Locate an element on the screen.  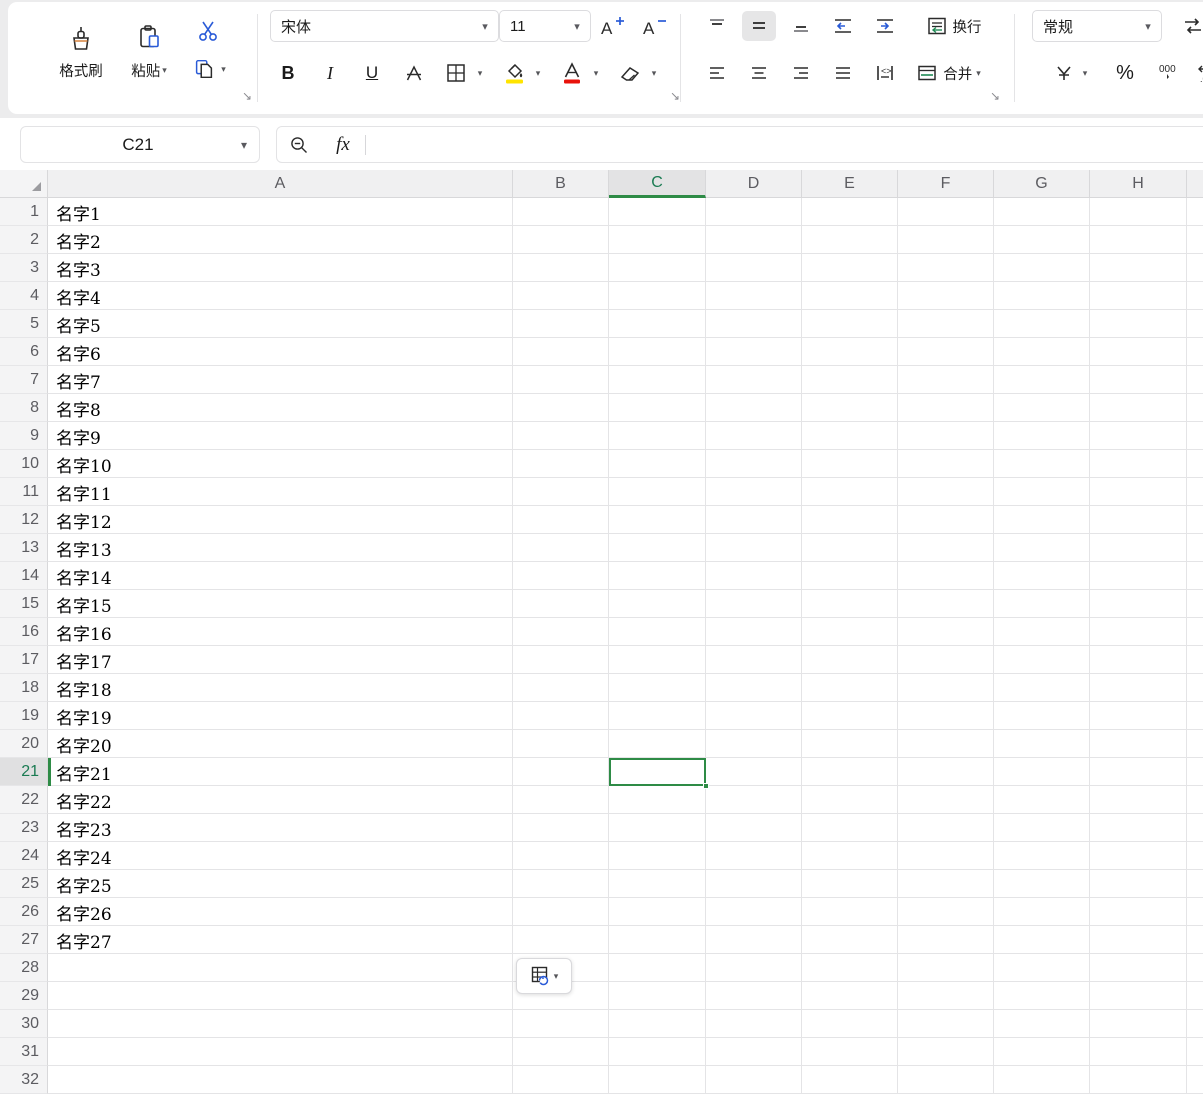
cell-B18 is located at coordinates (561, 688).